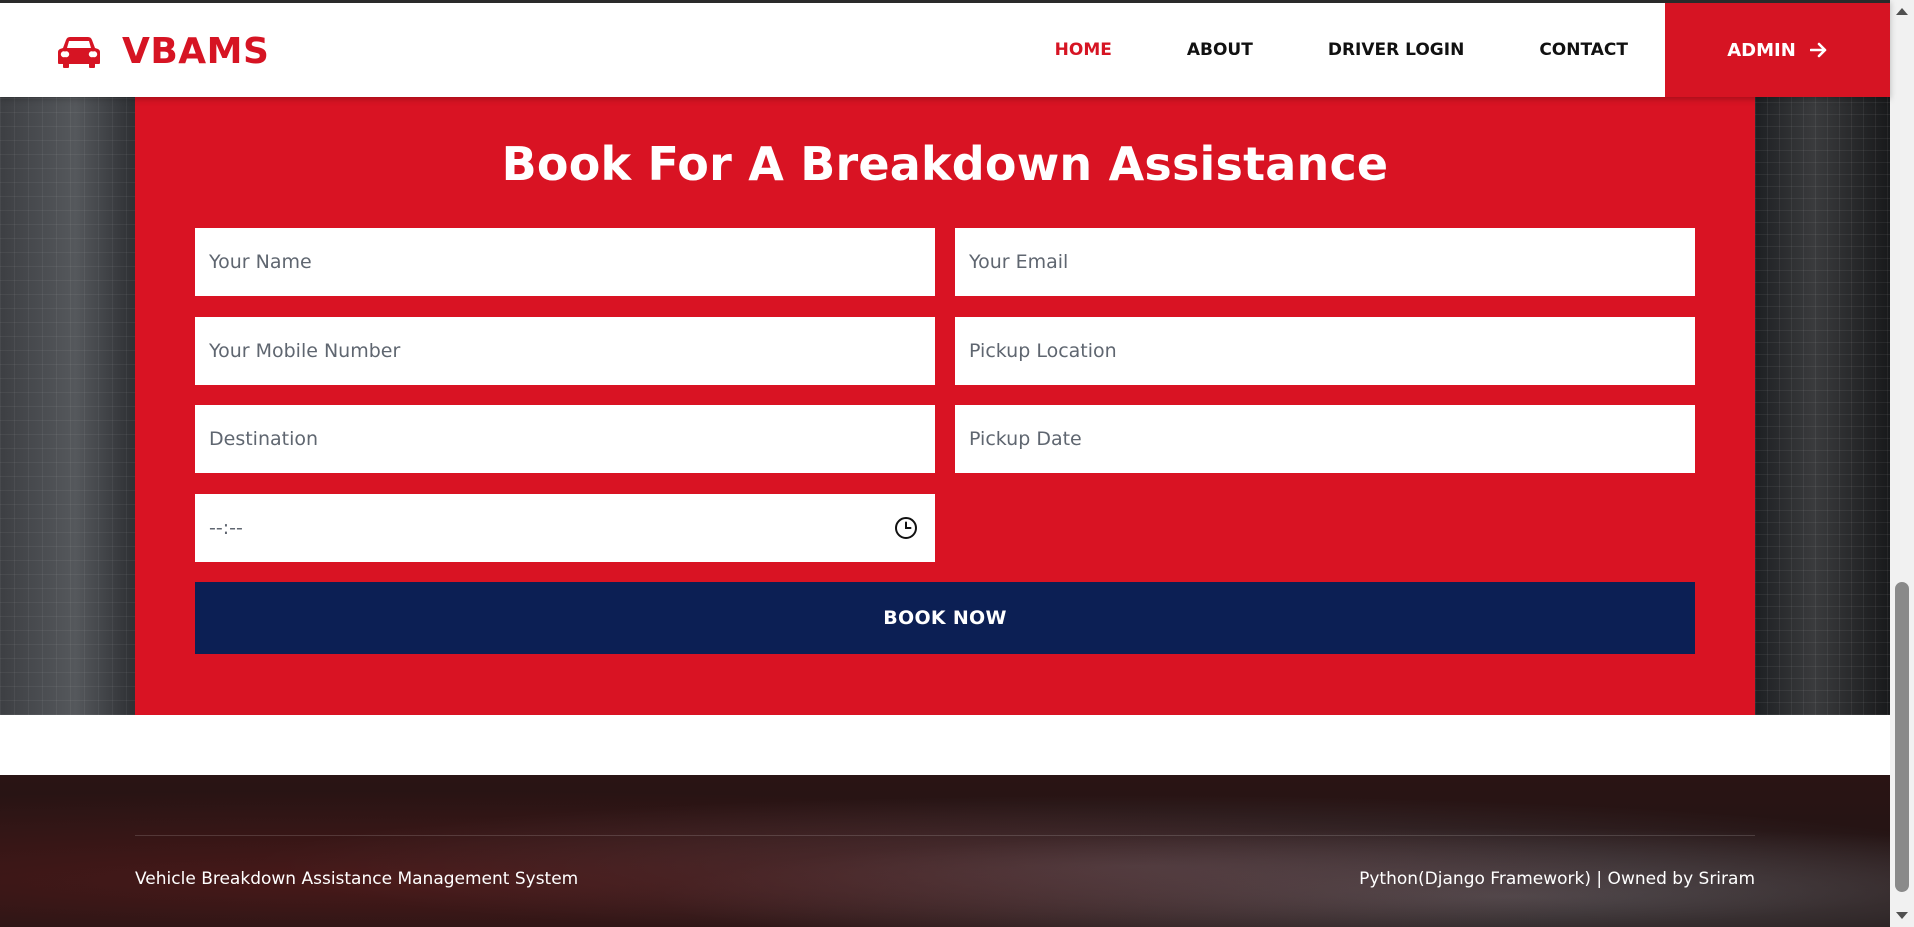 Image resolution: width=1914 pixels, height=927 pixels. Describe the element at coordinates (565, 439) in the screenshot. I see `destination-input` at that location.